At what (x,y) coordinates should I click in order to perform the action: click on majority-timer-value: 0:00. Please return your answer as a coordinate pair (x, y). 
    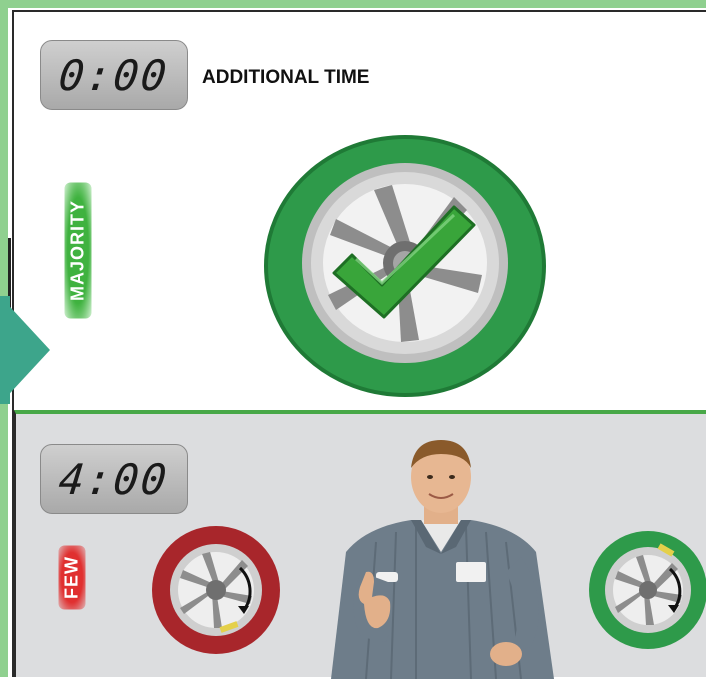
    Looking at the image, I should click on (114, 75).